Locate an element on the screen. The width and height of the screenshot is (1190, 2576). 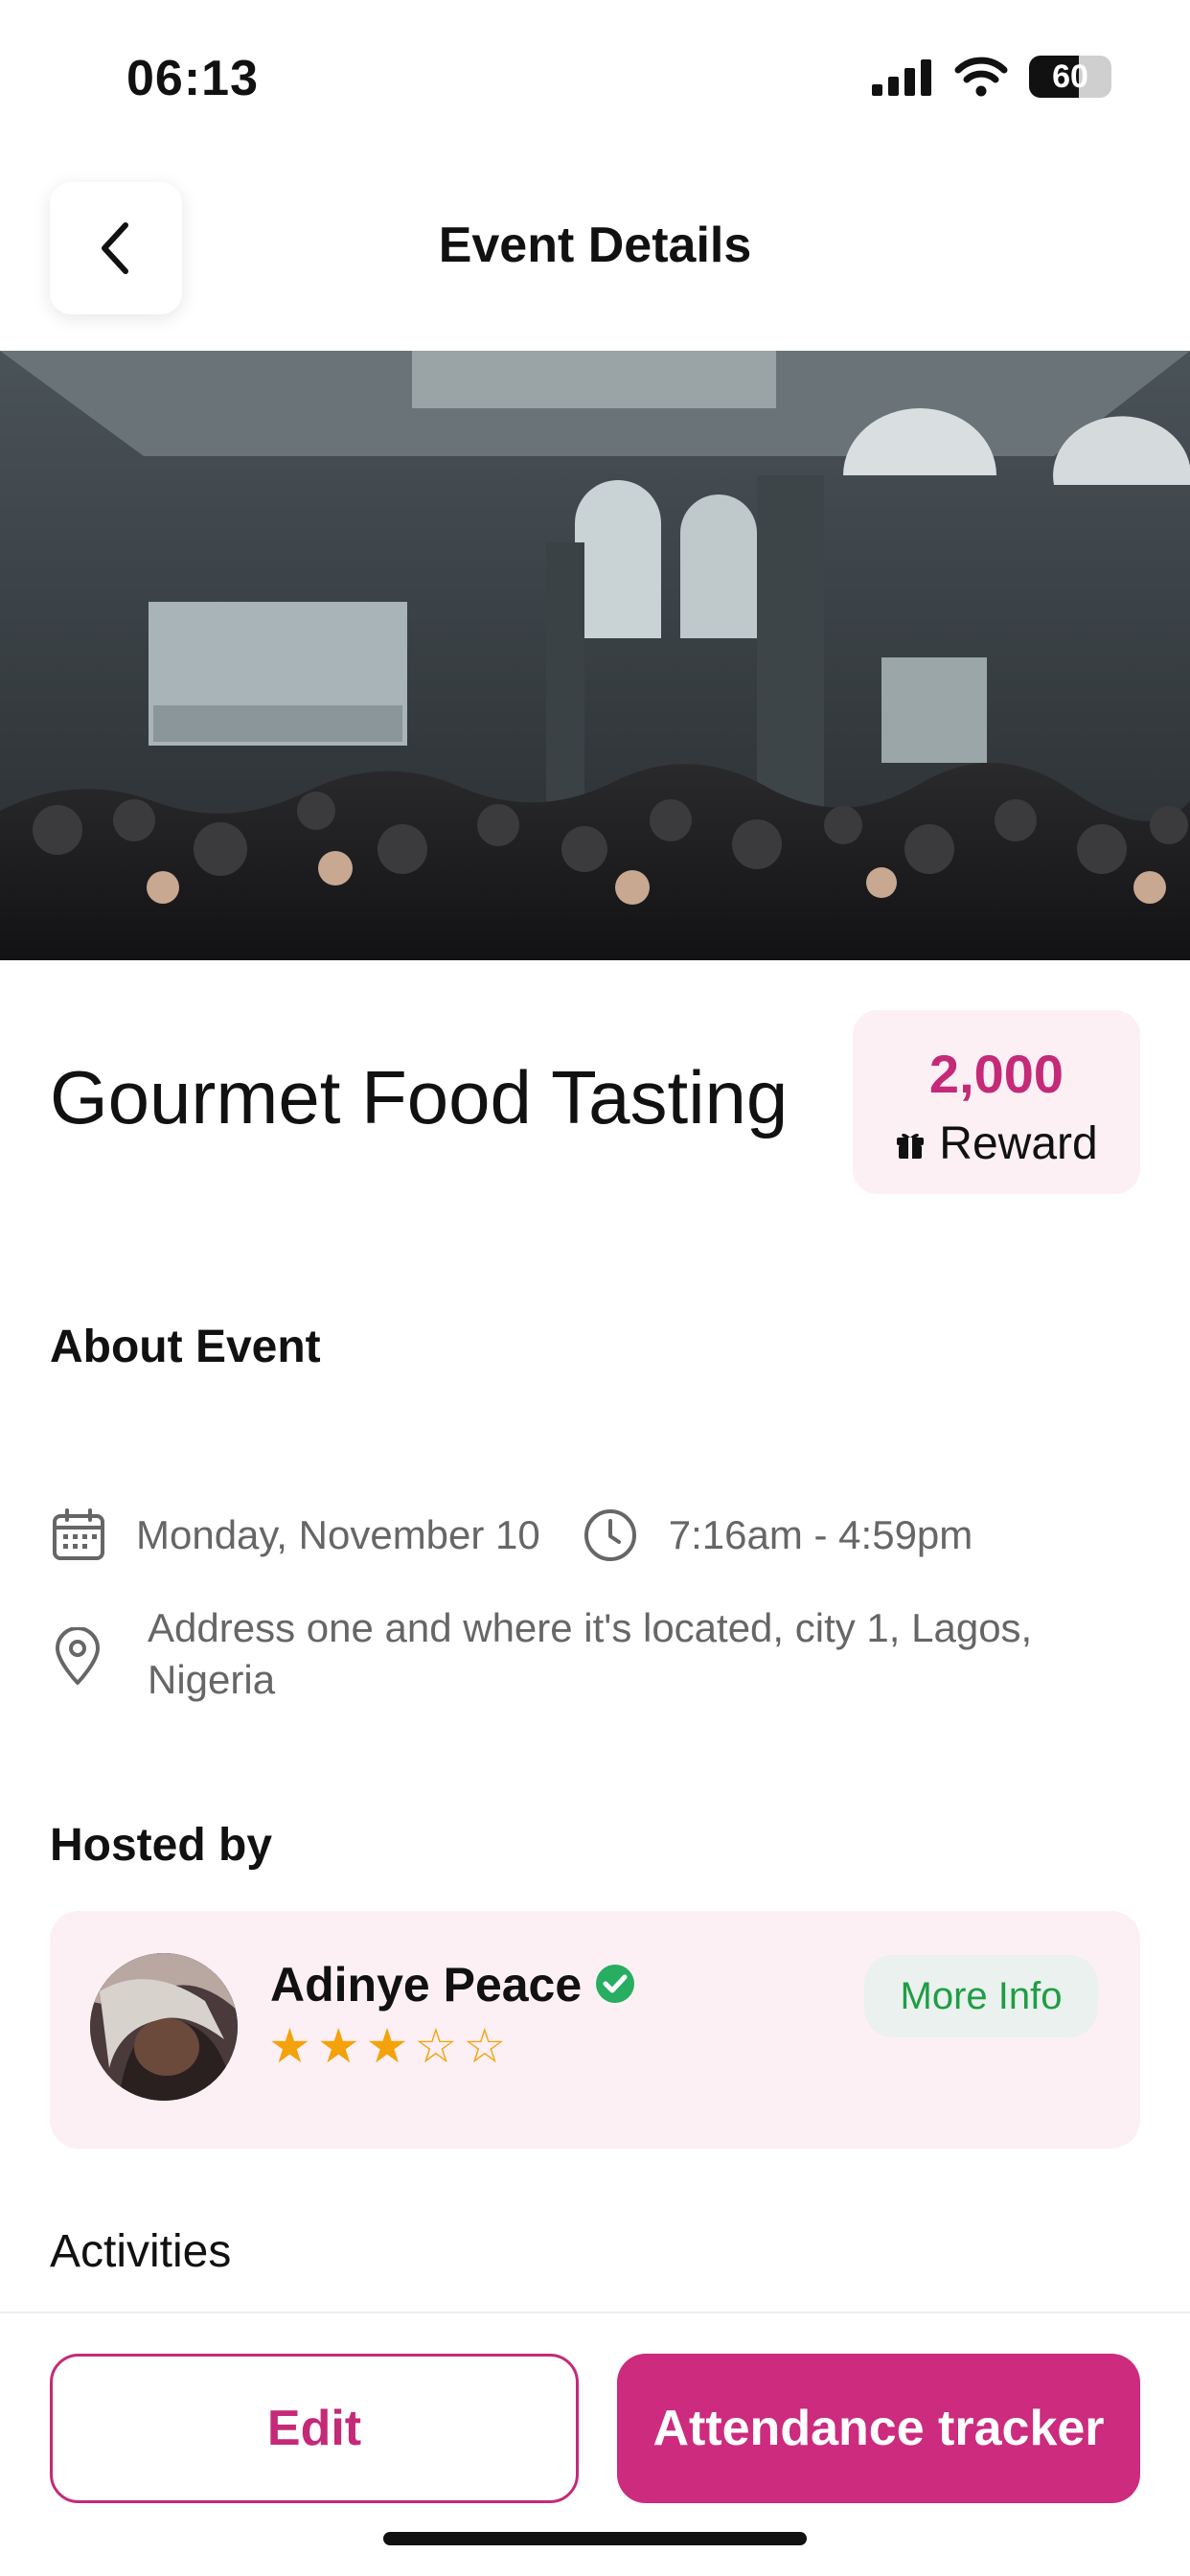
reward-label: Reward is located at coordinates (1018, 1143).